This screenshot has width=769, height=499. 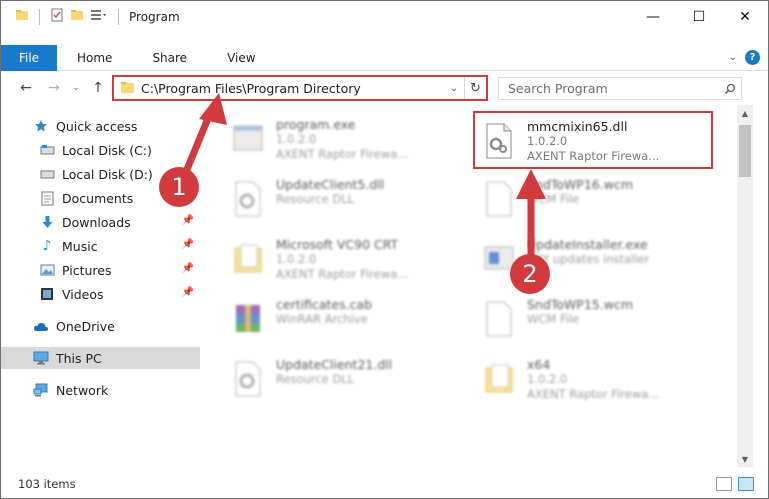 What do you see at coordinates (539, 364) in the screenshot?
I see `file-name: x64` at bounding box center [539, 364].